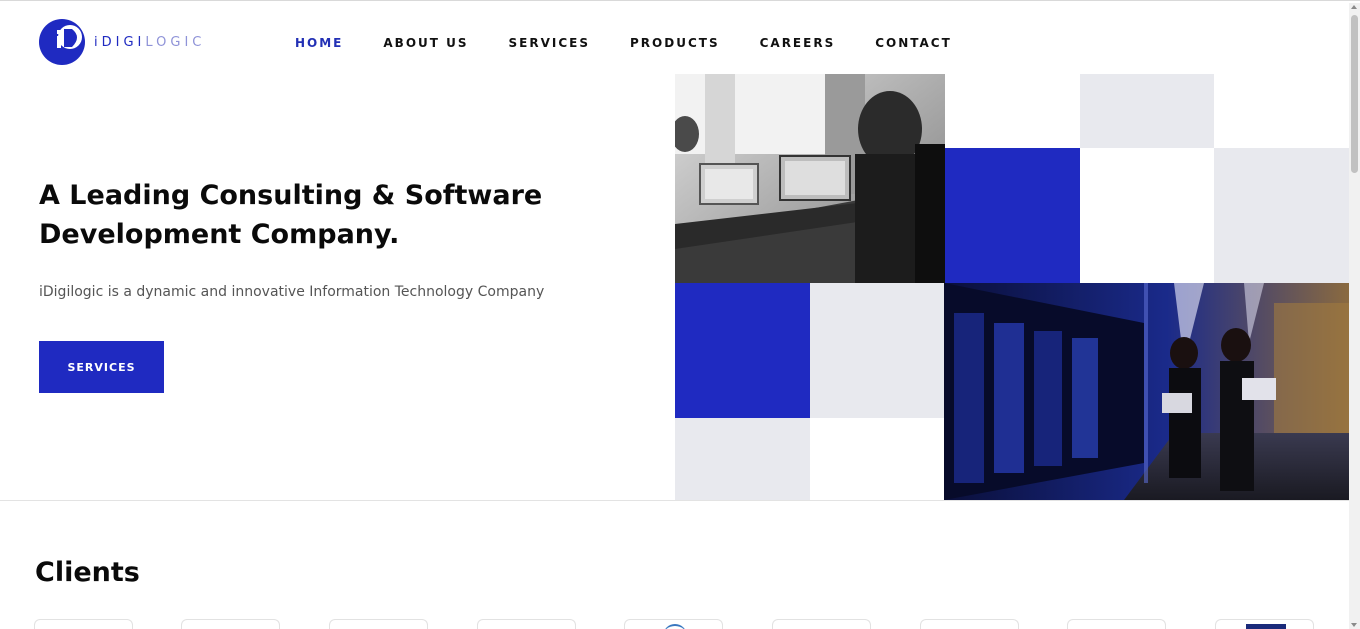  Describe the element at coordinates (62, 42) in the screenshot. I see `logo-mark-icon` at that location.